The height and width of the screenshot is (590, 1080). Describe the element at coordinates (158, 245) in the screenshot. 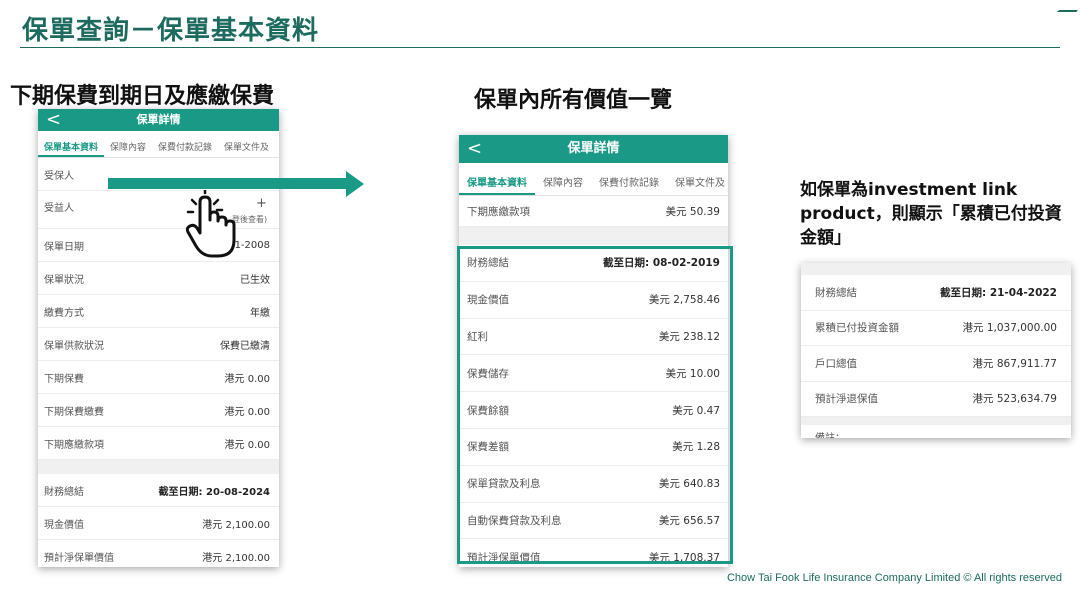

I see `row-policy-date: 保單日期 11-2008` at that location.